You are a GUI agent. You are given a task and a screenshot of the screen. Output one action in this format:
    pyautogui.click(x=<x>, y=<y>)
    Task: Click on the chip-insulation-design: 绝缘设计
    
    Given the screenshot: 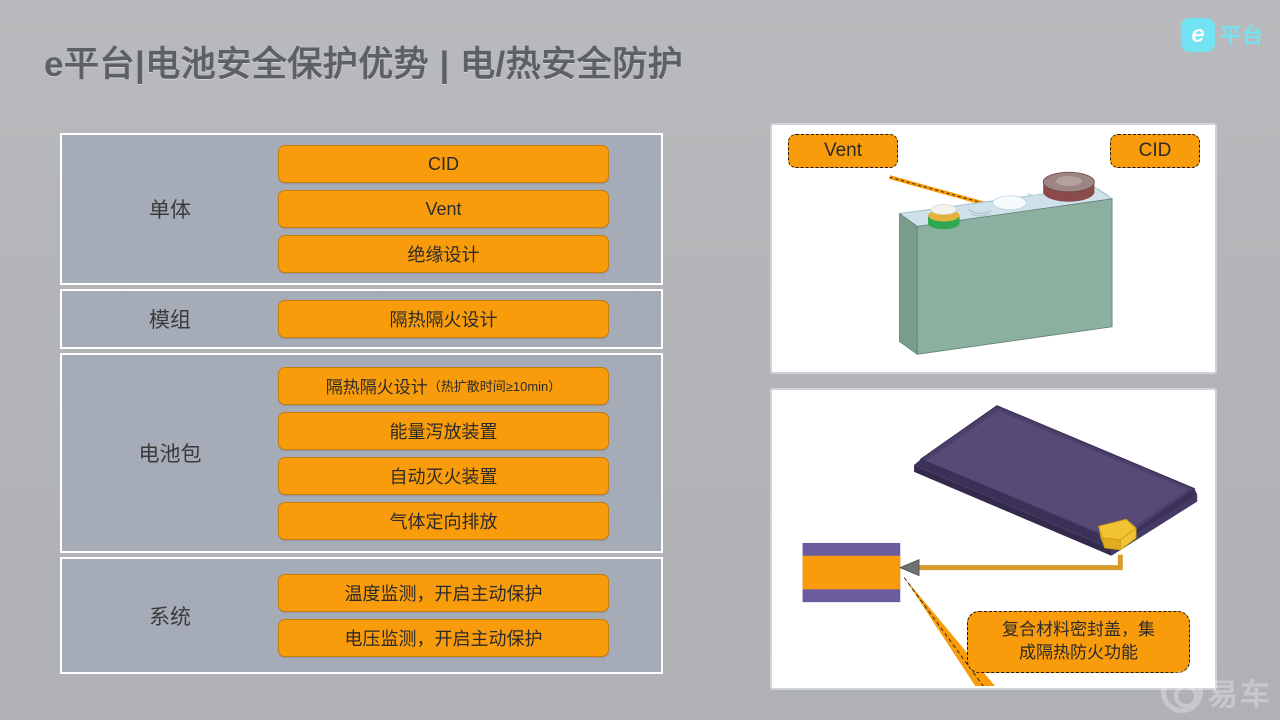 What is the action you would take?
    pyautogui.click(x=443, y=254)
    